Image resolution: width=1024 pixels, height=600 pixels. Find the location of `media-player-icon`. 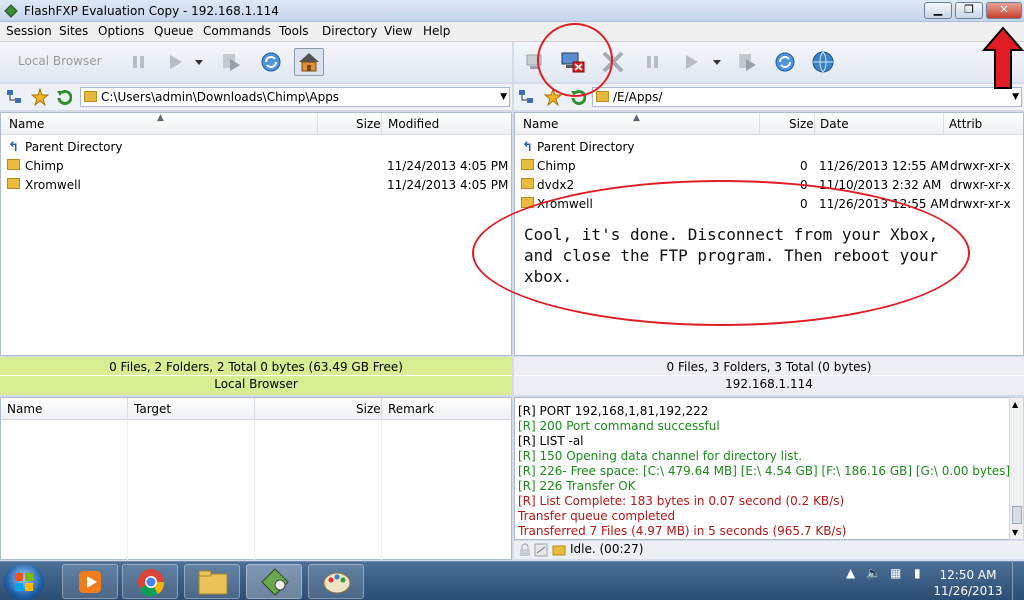

media-player-icon is located at coordinates (90, 582).